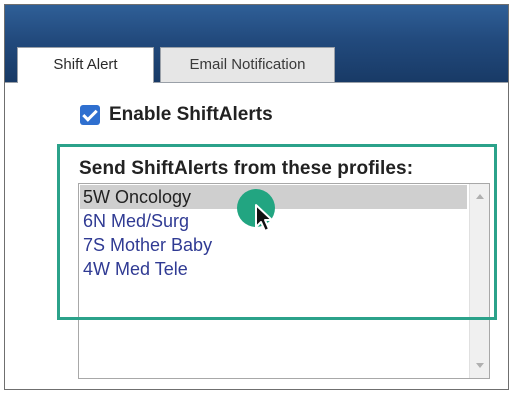  I want to click on tab-shift-alert: Shift Alert, so click(85, 65).